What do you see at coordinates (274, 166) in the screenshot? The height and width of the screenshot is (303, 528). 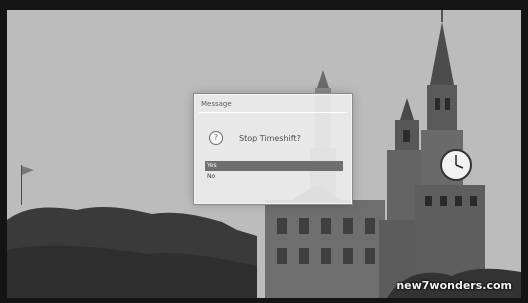 I see `option-yes: Yes` at bounding box center [274, 166].